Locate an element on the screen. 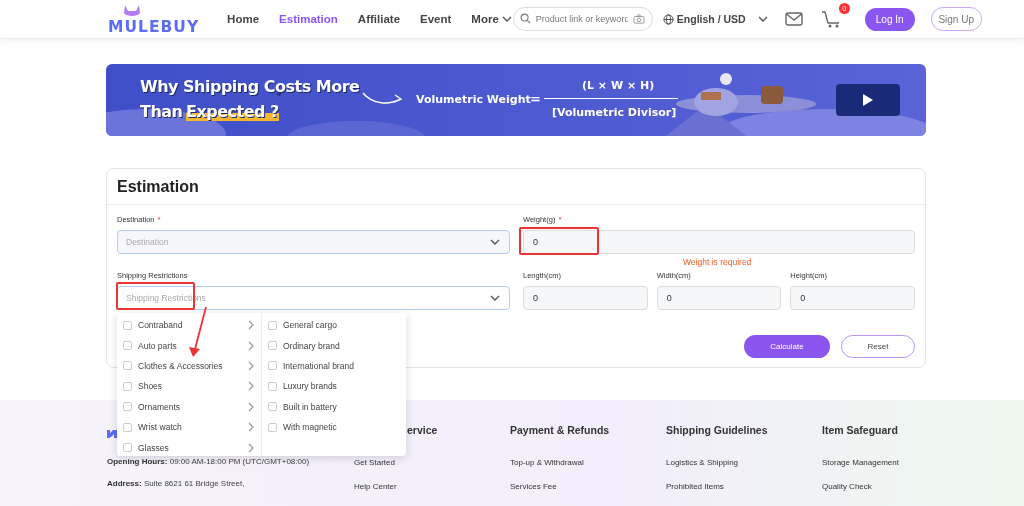  formula-numerator: (L × W × H) is located at coordinates (618, 85).